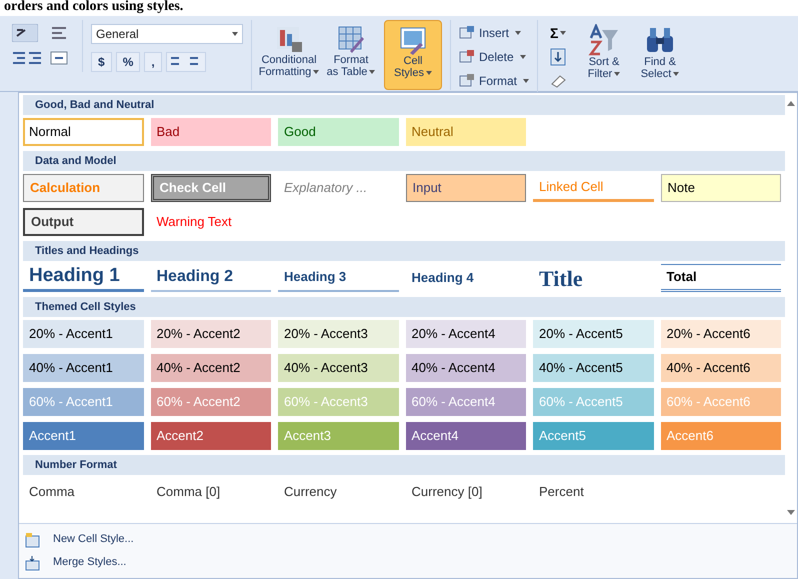  Describe the element at coordinates (83, 334) in the screenshot. I see `cell-style-option: 20% - Accent1` at that location.